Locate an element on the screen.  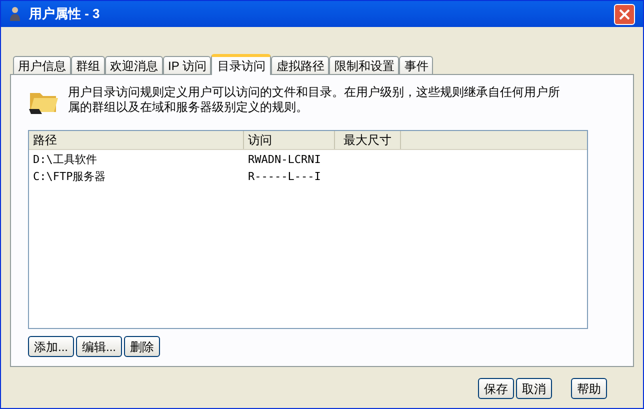
close-icon is located at coordinates (624, 14).